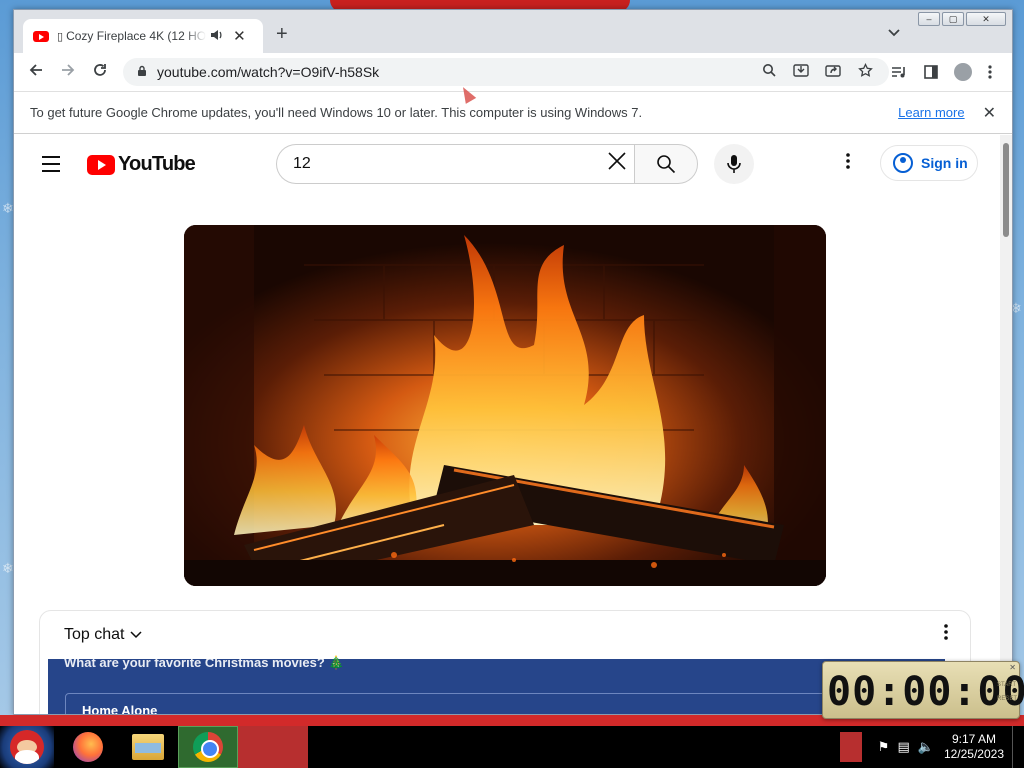 The height and width of the screenshot is (768, 1024). I want to click on chat-mode-selector: Top chat, so click(94, 635).